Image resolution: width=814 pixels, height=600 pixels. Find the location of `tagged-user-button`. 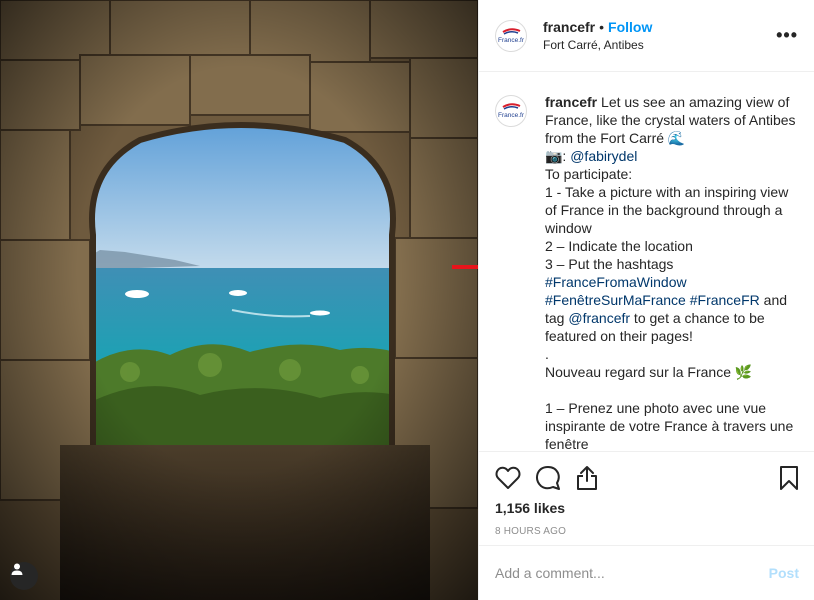

tagged-user-button is located at coordinates (24, 576).